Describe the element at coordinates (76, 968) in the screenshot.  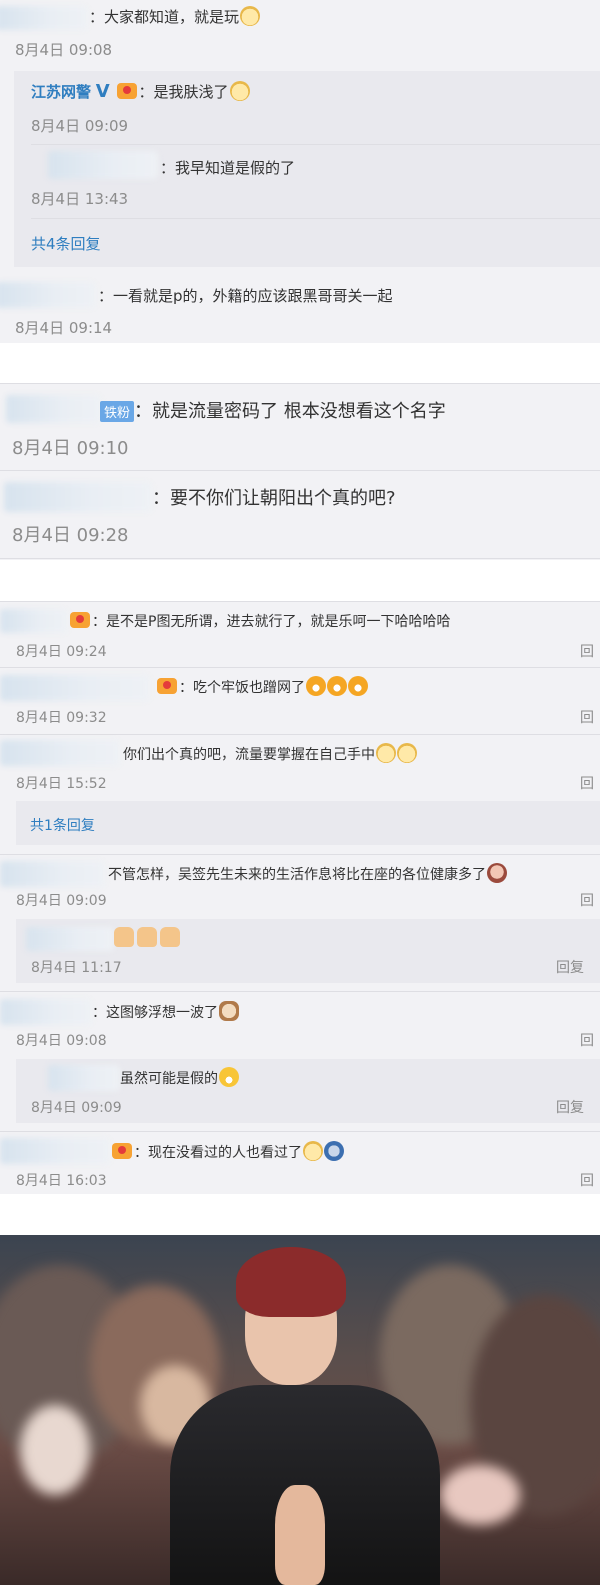
I see `reply-time: 8月4日 11:17` at that location.